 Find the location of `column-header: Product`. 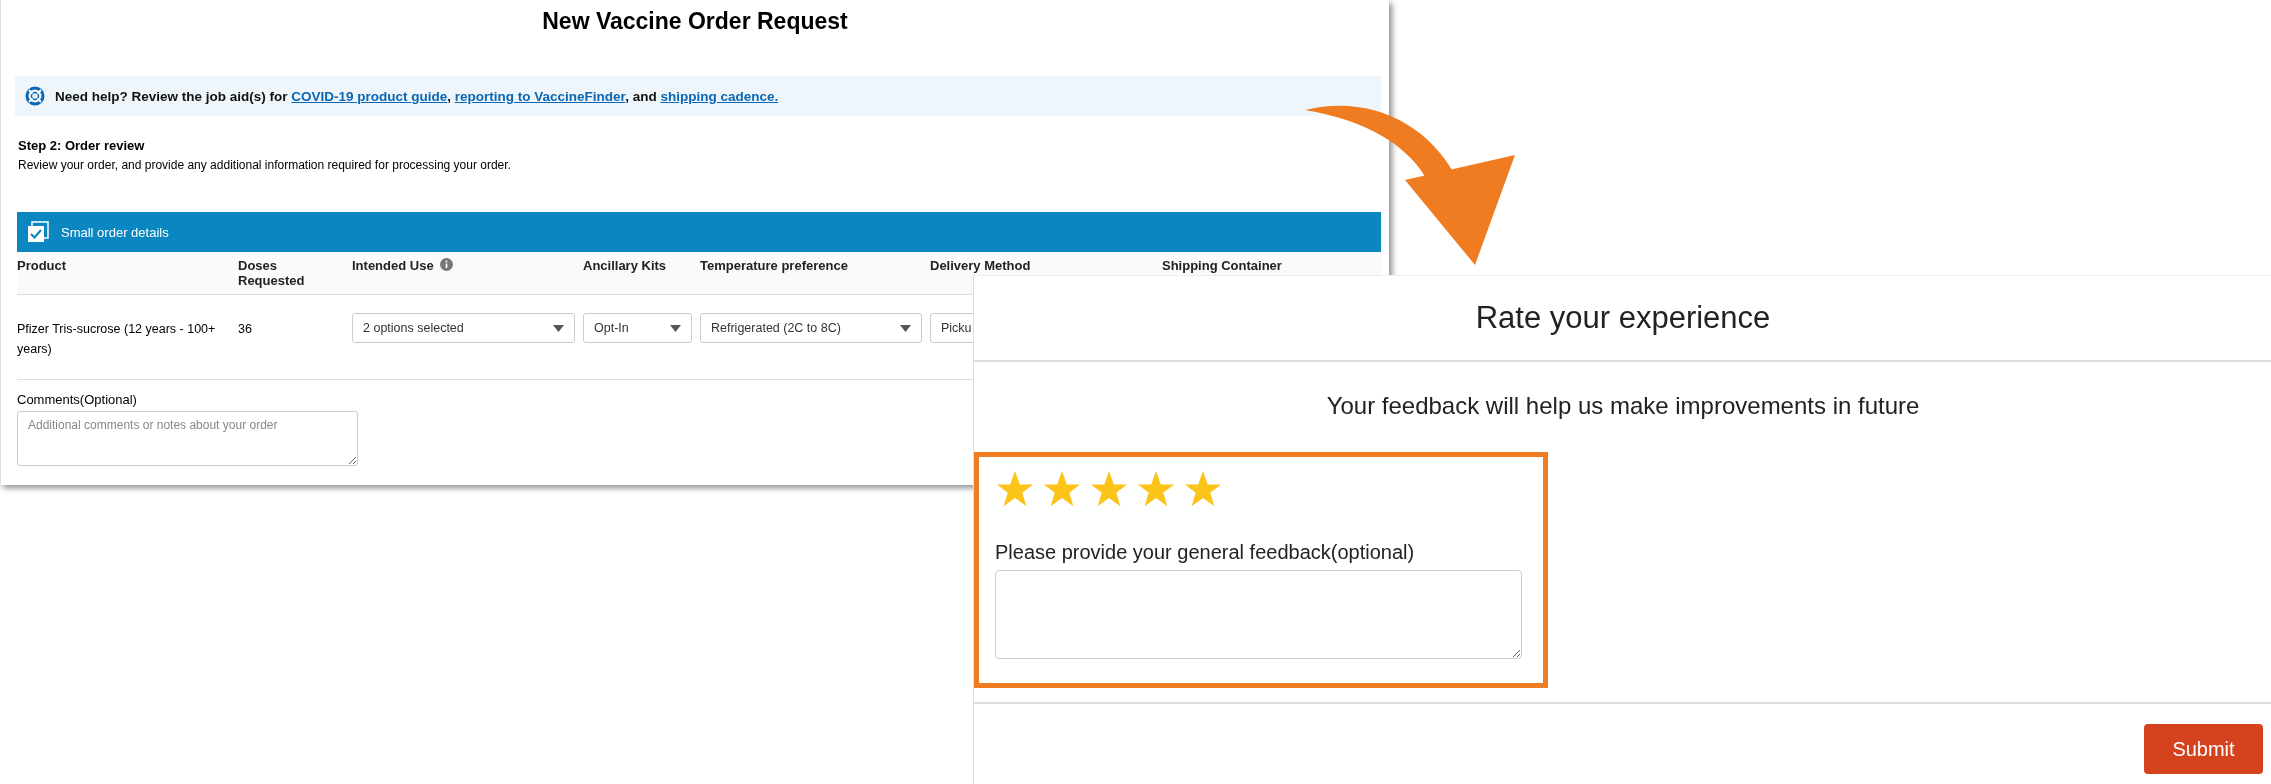

column-header: Product is located at coordinates (42, 265).